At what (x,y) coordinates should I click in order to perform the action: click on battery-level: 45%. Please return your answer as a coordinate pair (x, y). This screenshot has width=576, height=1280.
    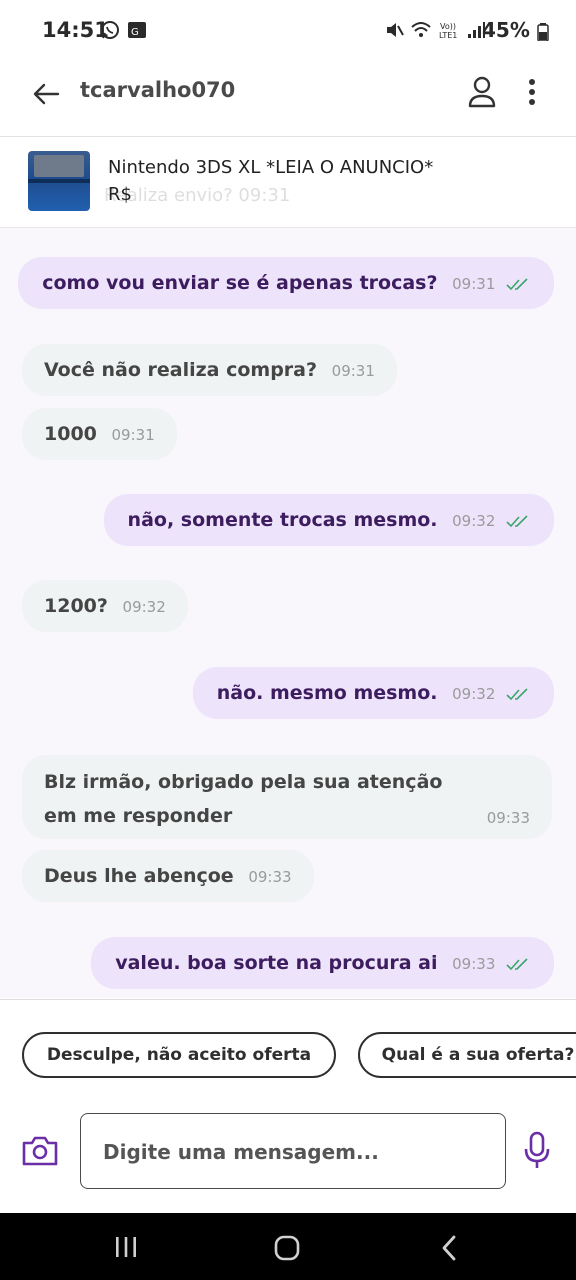
    Looking at the image, I should click on (515, 30).